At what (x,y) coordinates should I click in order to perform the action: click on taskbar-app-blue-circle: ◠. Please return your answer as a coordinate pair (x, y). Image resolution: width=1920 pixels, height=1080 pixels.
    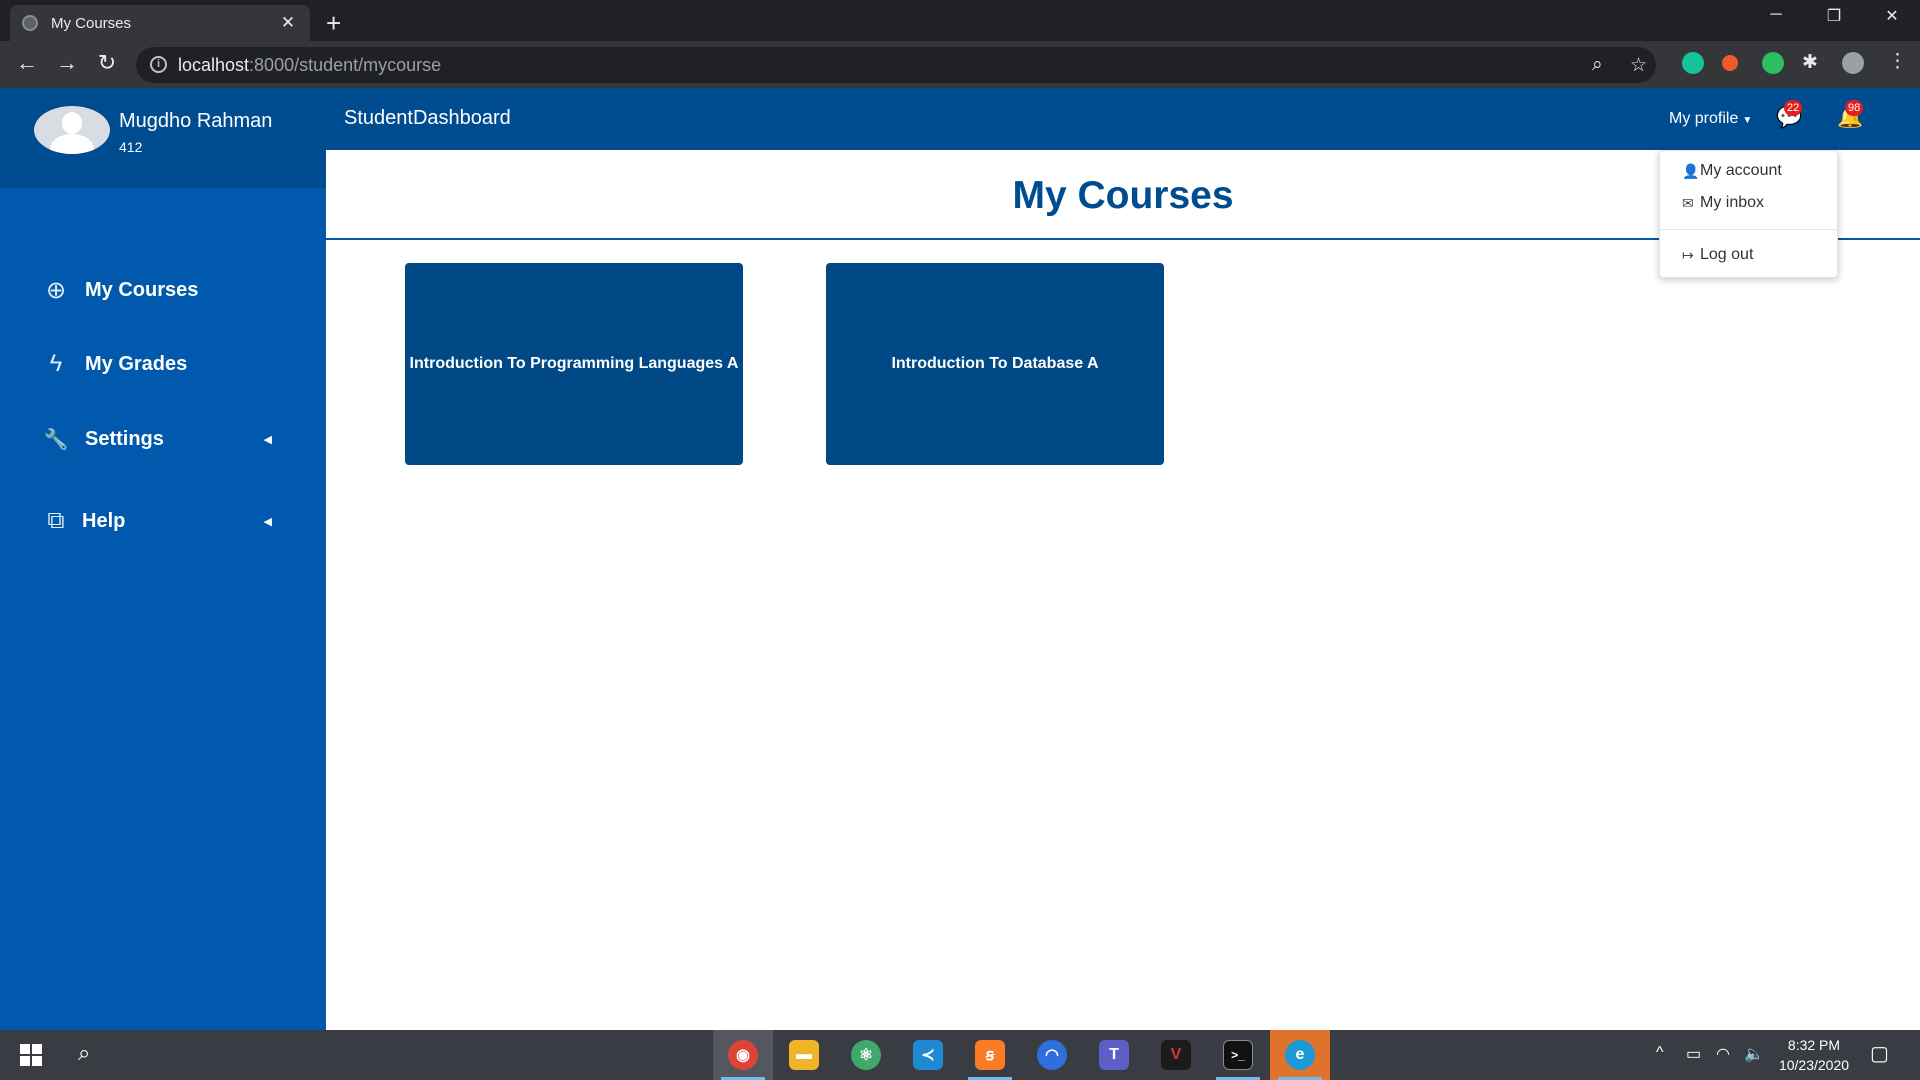
    Looking at the image, I should click on (1052, 1055).